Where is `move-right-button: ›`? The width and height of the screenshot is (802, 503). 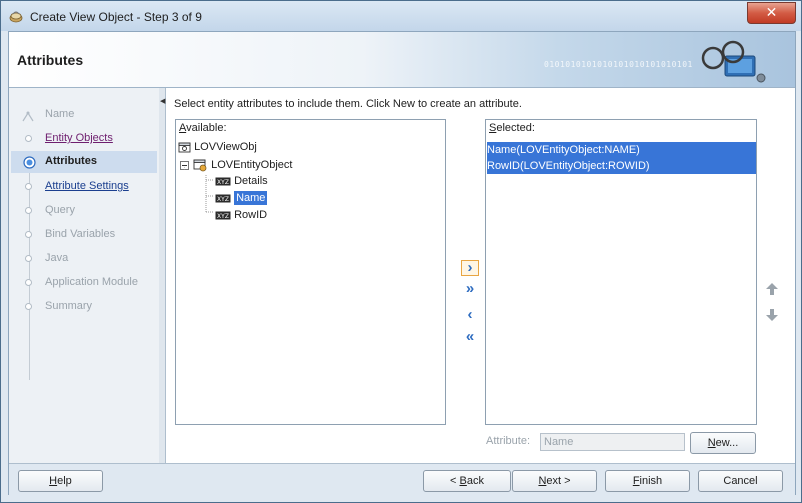
move-right-button: › is located at coordinates (470, 268).